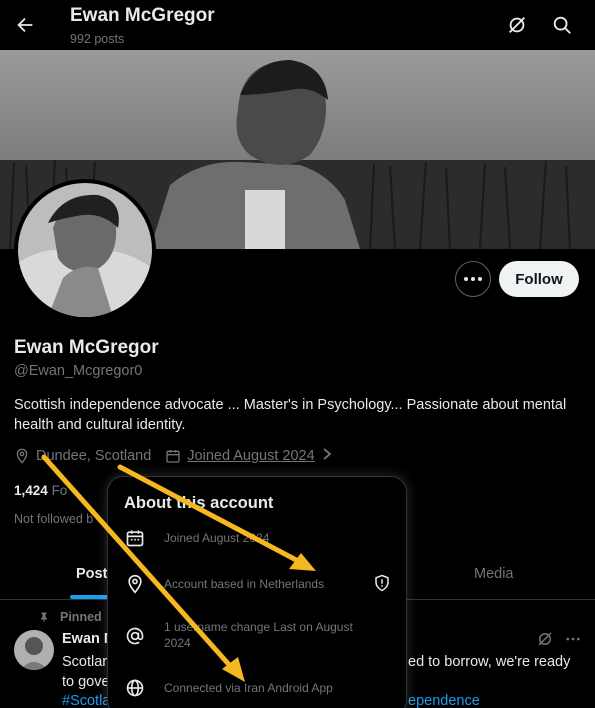  What do you see at coordinates (135, 688) in the screenshot?
I see `globe-icon` at bounding box center [135, 688].